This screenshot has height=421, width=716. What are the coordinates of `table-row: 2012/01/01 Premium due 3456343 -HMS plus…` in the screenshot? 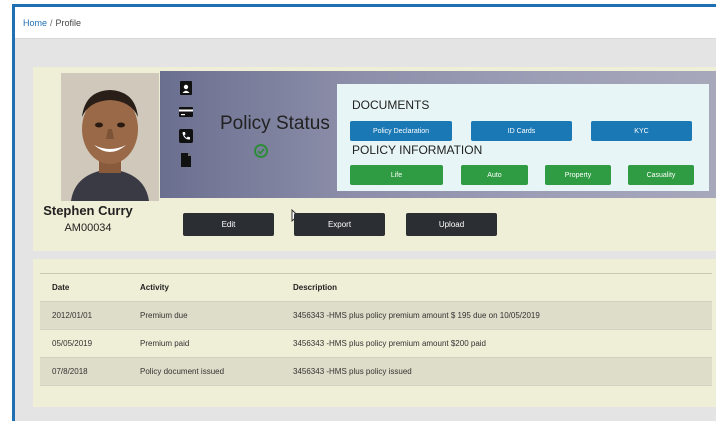 It's located at (376, 315).